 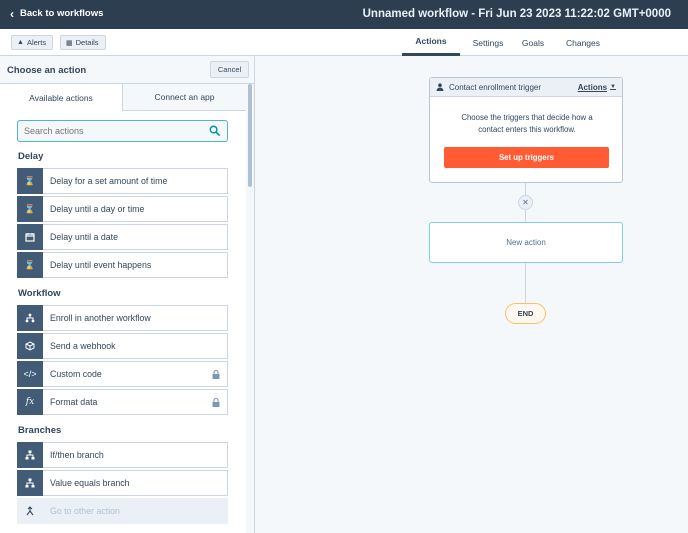 I want to click on calendar-icon, so click(x=30, y=237).